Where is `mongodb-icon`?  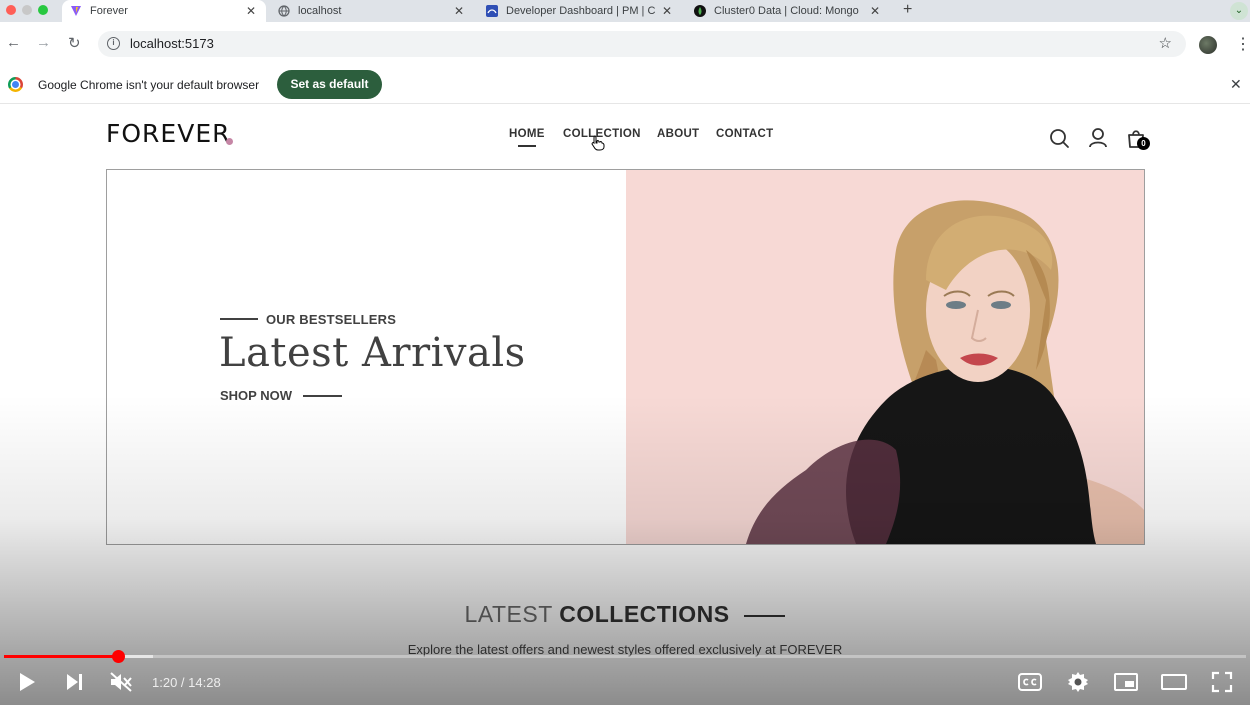
mongodb-icon is located at coordinates (700, 11).